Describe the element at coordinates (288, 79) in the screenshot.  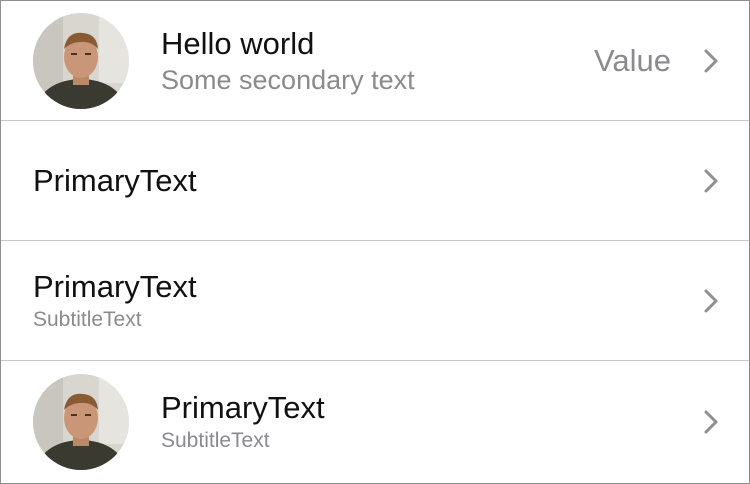
I see `cell-secondary-text: Some secondary text` at that location.